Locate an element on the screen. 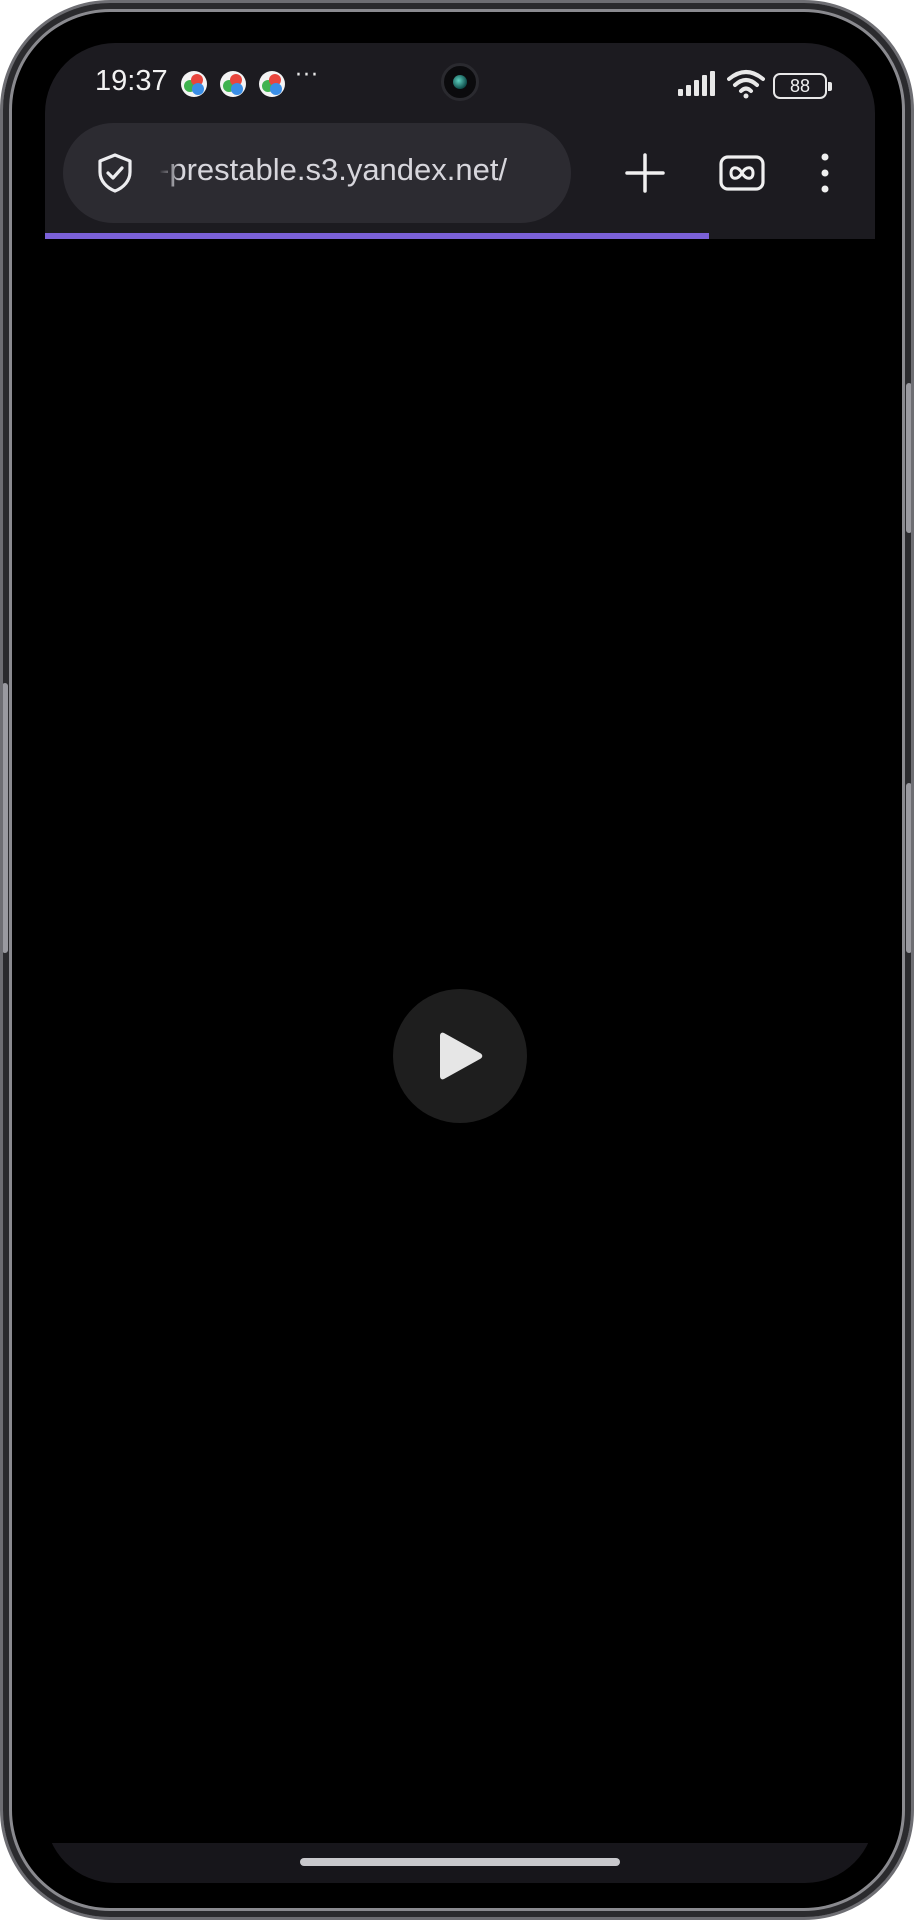 This screenshot has width=914, height=1920. url-text: -prestable.s3.yandex.net/ is located at coordinates (357, 170).